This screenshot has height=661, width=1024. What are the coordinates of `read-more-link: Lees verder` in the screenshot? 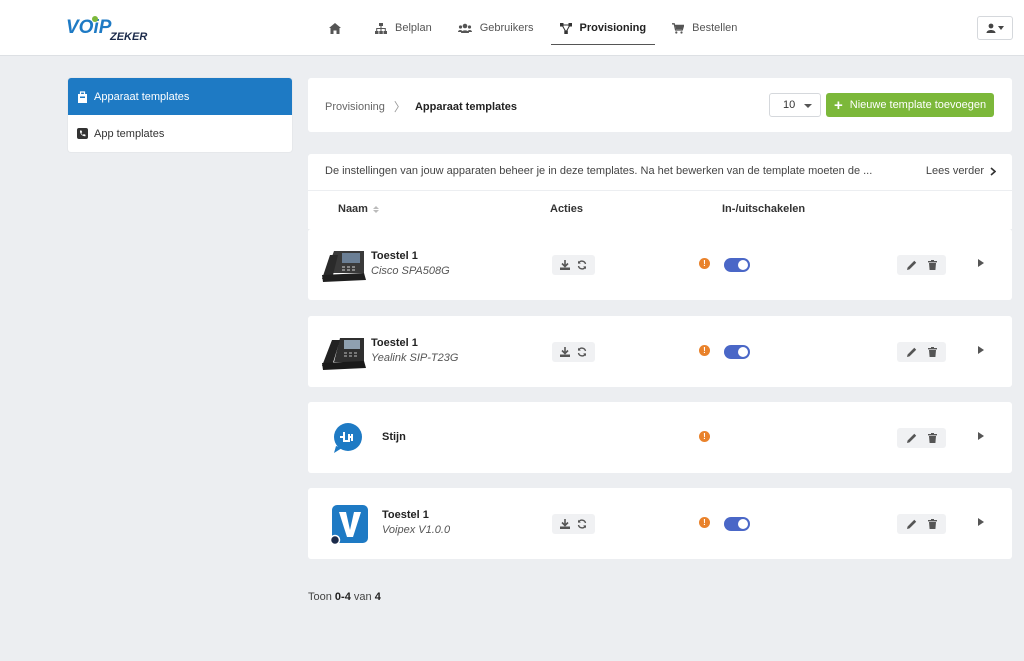 It's located at (961, 171).